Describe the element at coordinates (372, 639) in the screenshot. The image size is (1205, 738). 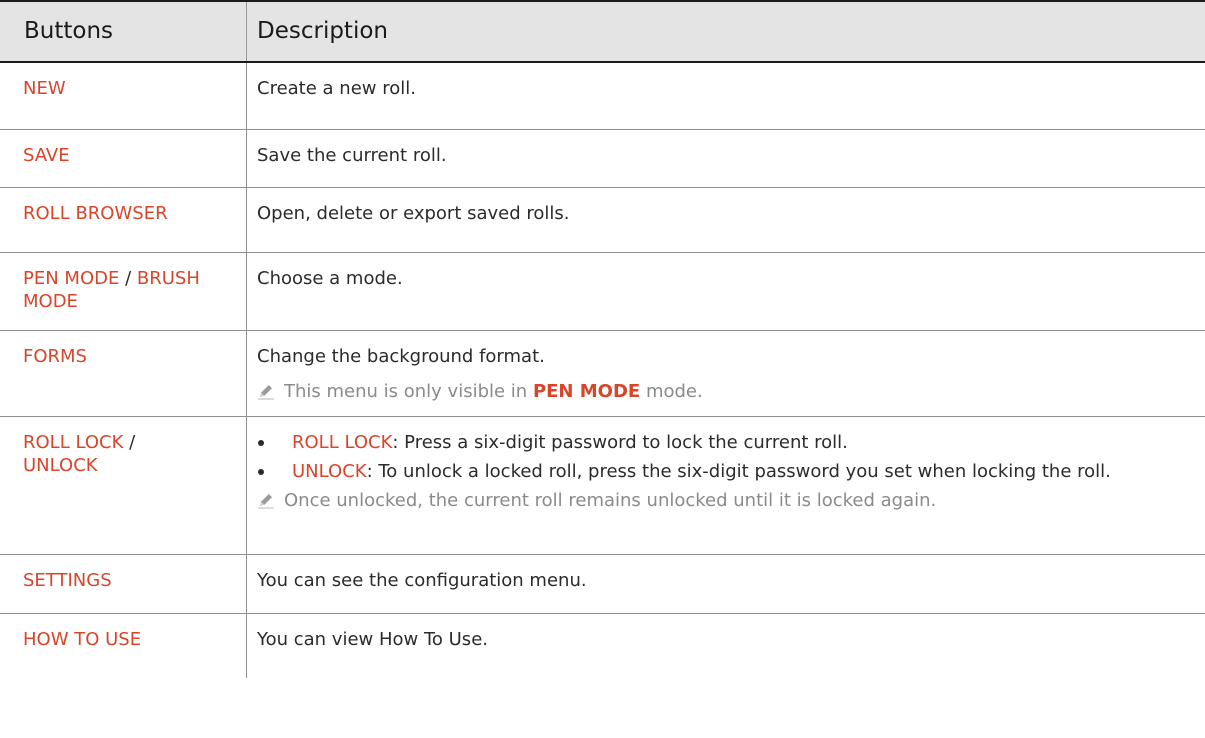
I see `description-how-to-use: You can view How To Use.` at that location.